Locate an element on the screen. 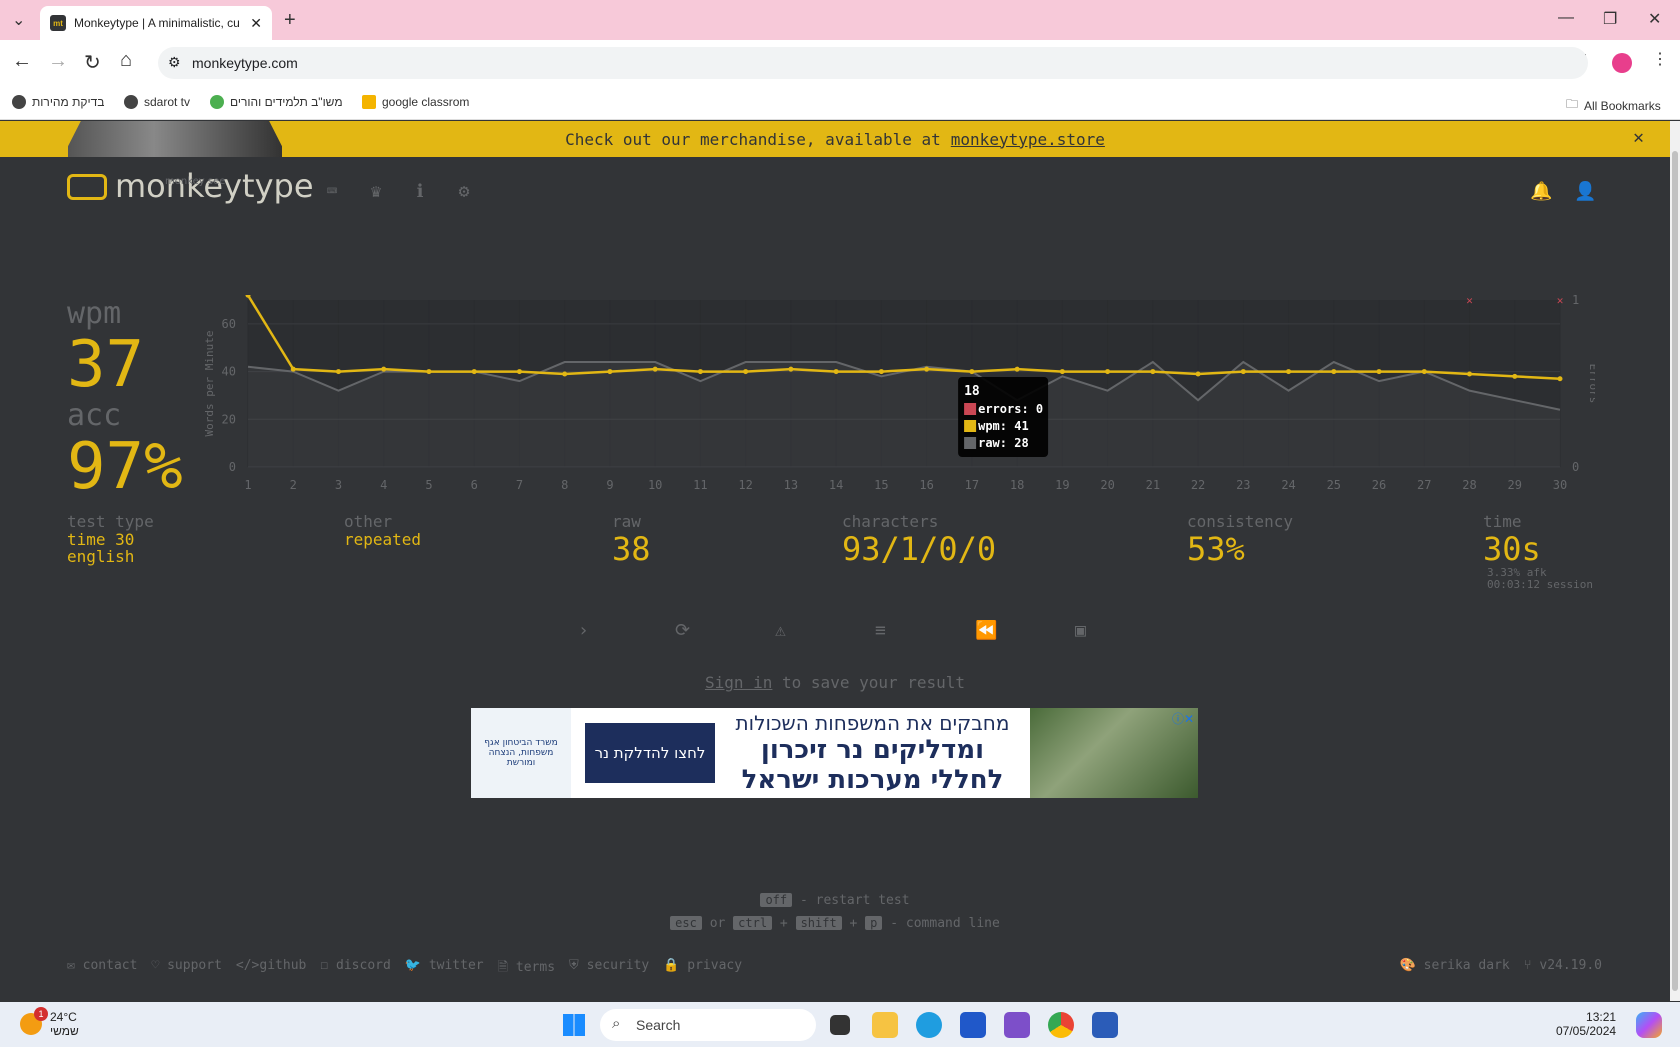 The height and width of the screenshot is (1047, 1680). bookmark-item: בדיקת מהירות is located at coordinates (58, 102).